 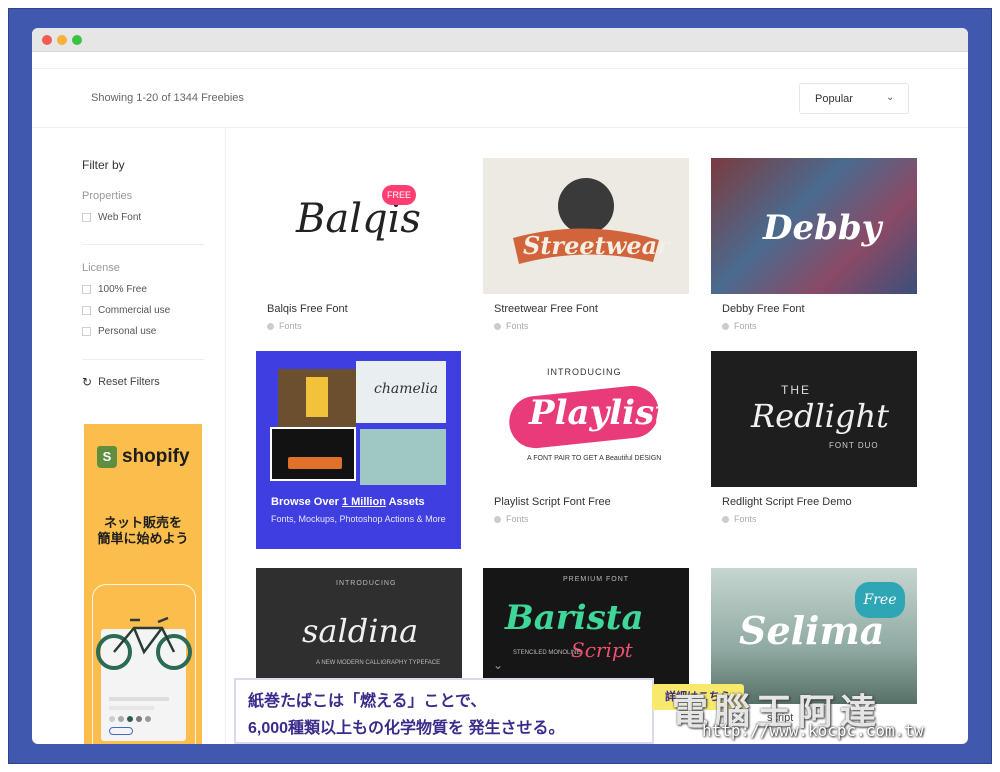 I want to click on sort-value: Popular, so click(x=834, y=99).